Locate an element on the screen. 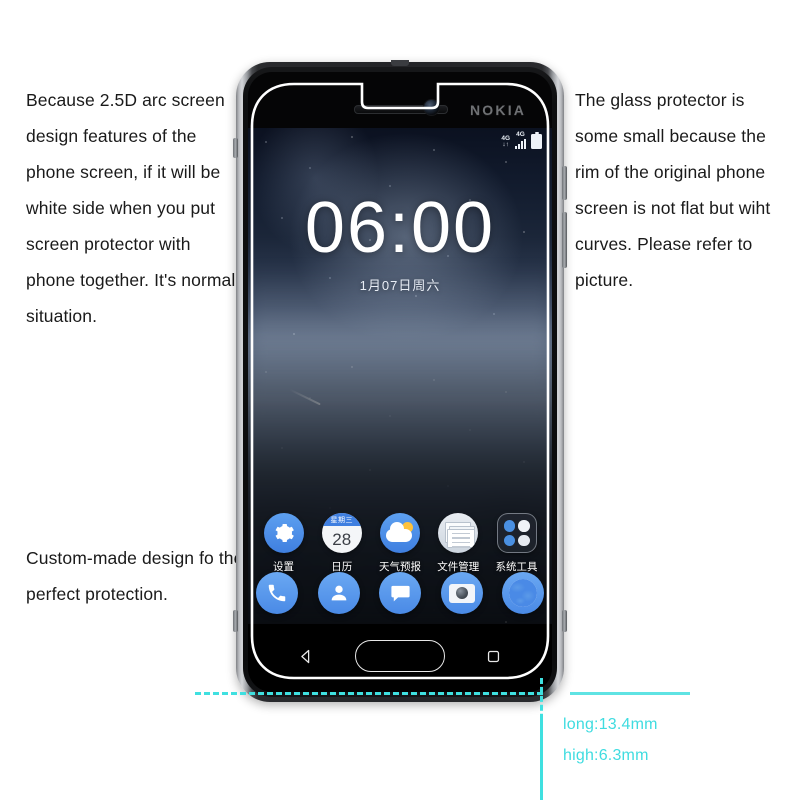 The width and height of the screenshot is (800, 800). front-camera-icon is located at coordinates (431, 107).